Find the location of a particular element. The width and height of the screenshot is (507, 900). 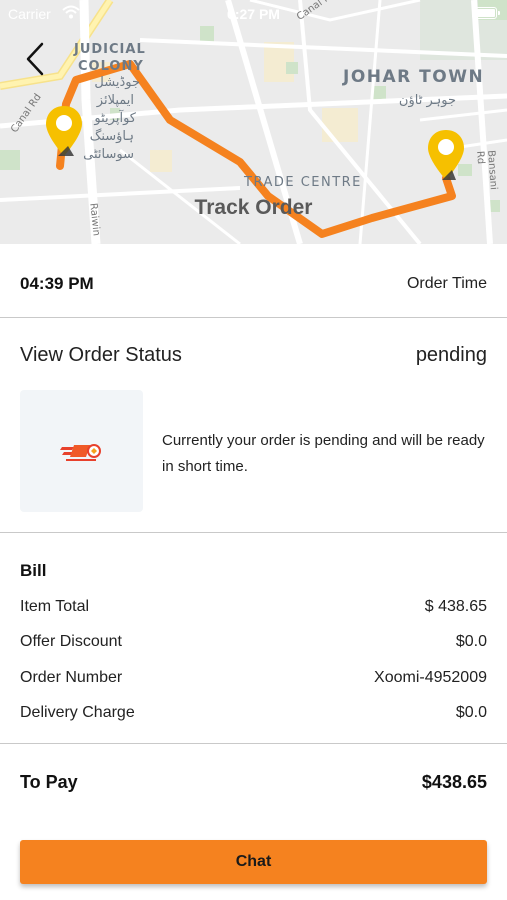

bill-line-value: Xoomi-4952009 is located at coordinates (430, 677).